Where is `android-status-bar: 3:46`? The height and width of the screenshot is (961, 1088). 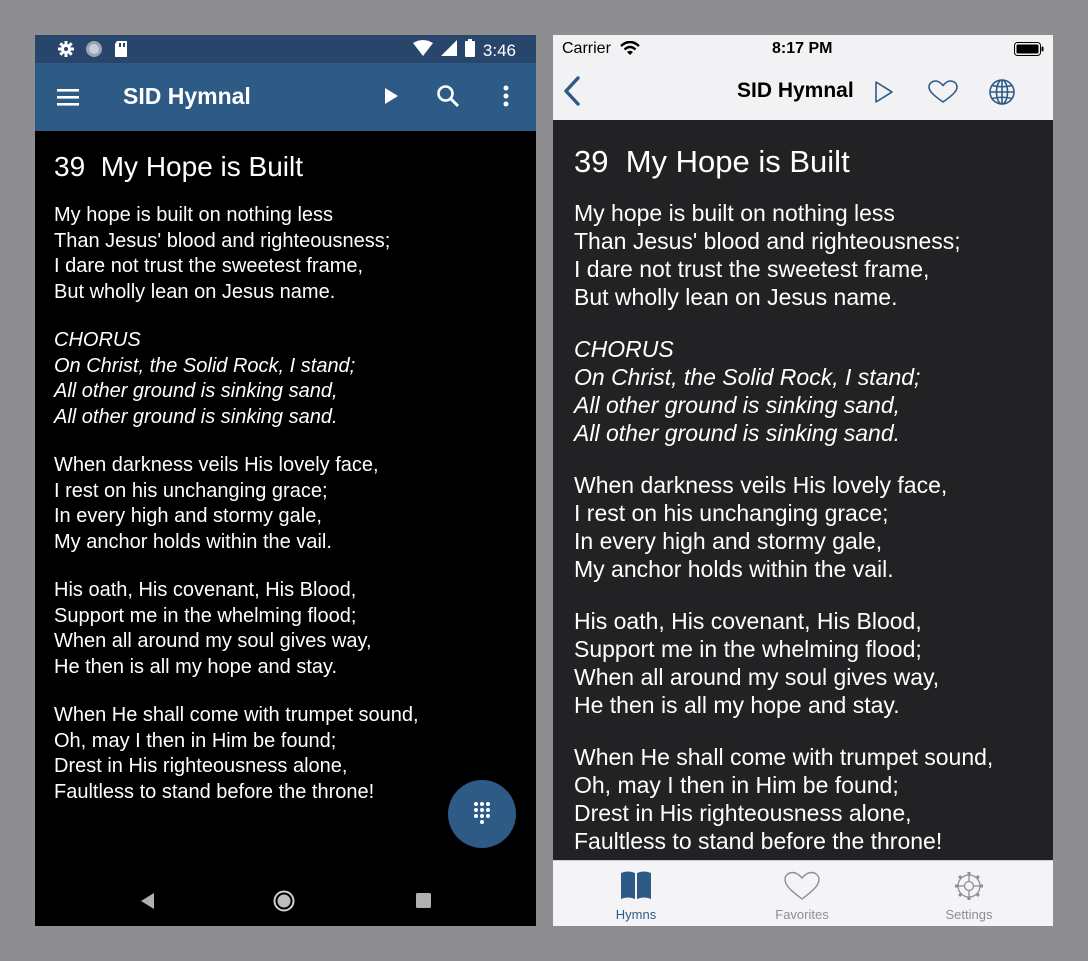
android-status-bar: 3:46 is located at coordinates (285, 49).